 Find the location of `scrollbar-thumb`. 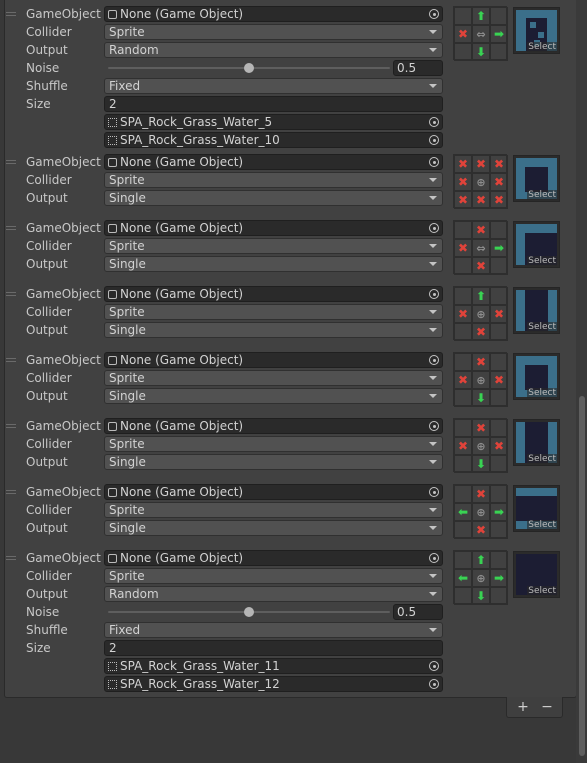

scrollbar-thumb is located at coordinates (582, 576).